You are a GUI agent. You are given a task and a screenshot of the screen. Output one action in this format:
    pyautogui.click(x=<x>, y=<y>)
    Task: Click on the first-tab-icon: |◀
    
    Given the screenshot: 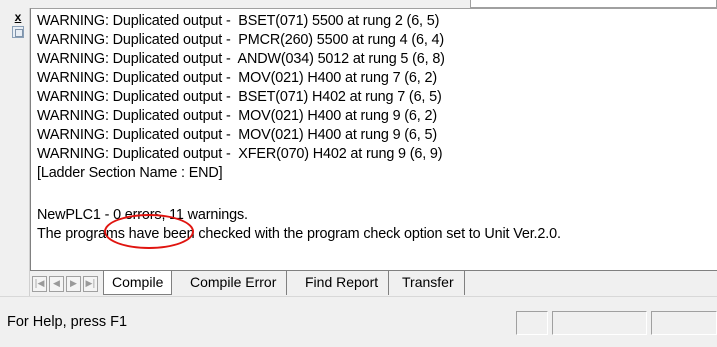 What is the action you would take?
    pyautogui.click(x=39, y=284)
    